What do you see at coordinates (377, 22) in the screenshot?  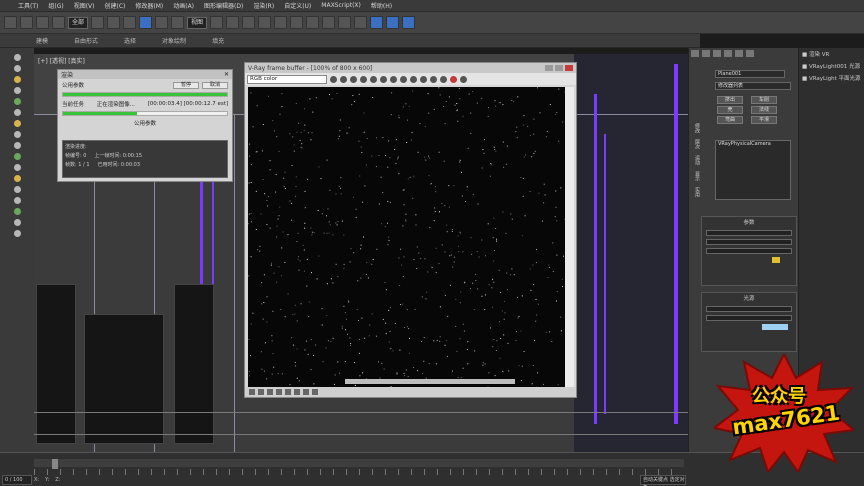 I see `render-setup-icon` at bounding box center [377, 22].